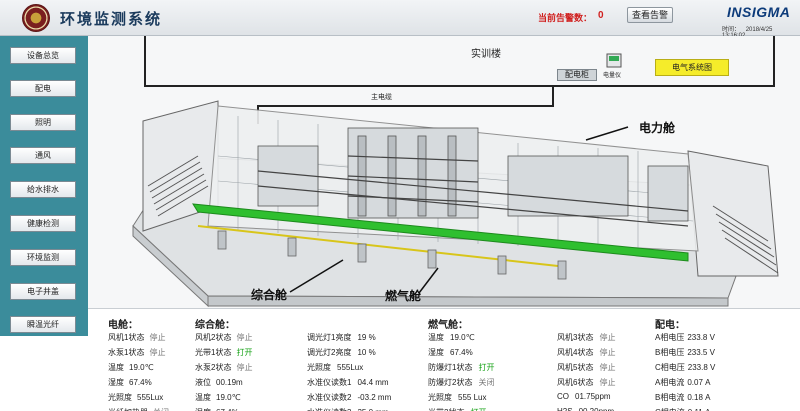 This screenshot has height=411, width=800. What do you see at coordinates (213, 367) in the screenshot?
I see `reading-key: 水泵2状态` at bounding box center [213, 367].